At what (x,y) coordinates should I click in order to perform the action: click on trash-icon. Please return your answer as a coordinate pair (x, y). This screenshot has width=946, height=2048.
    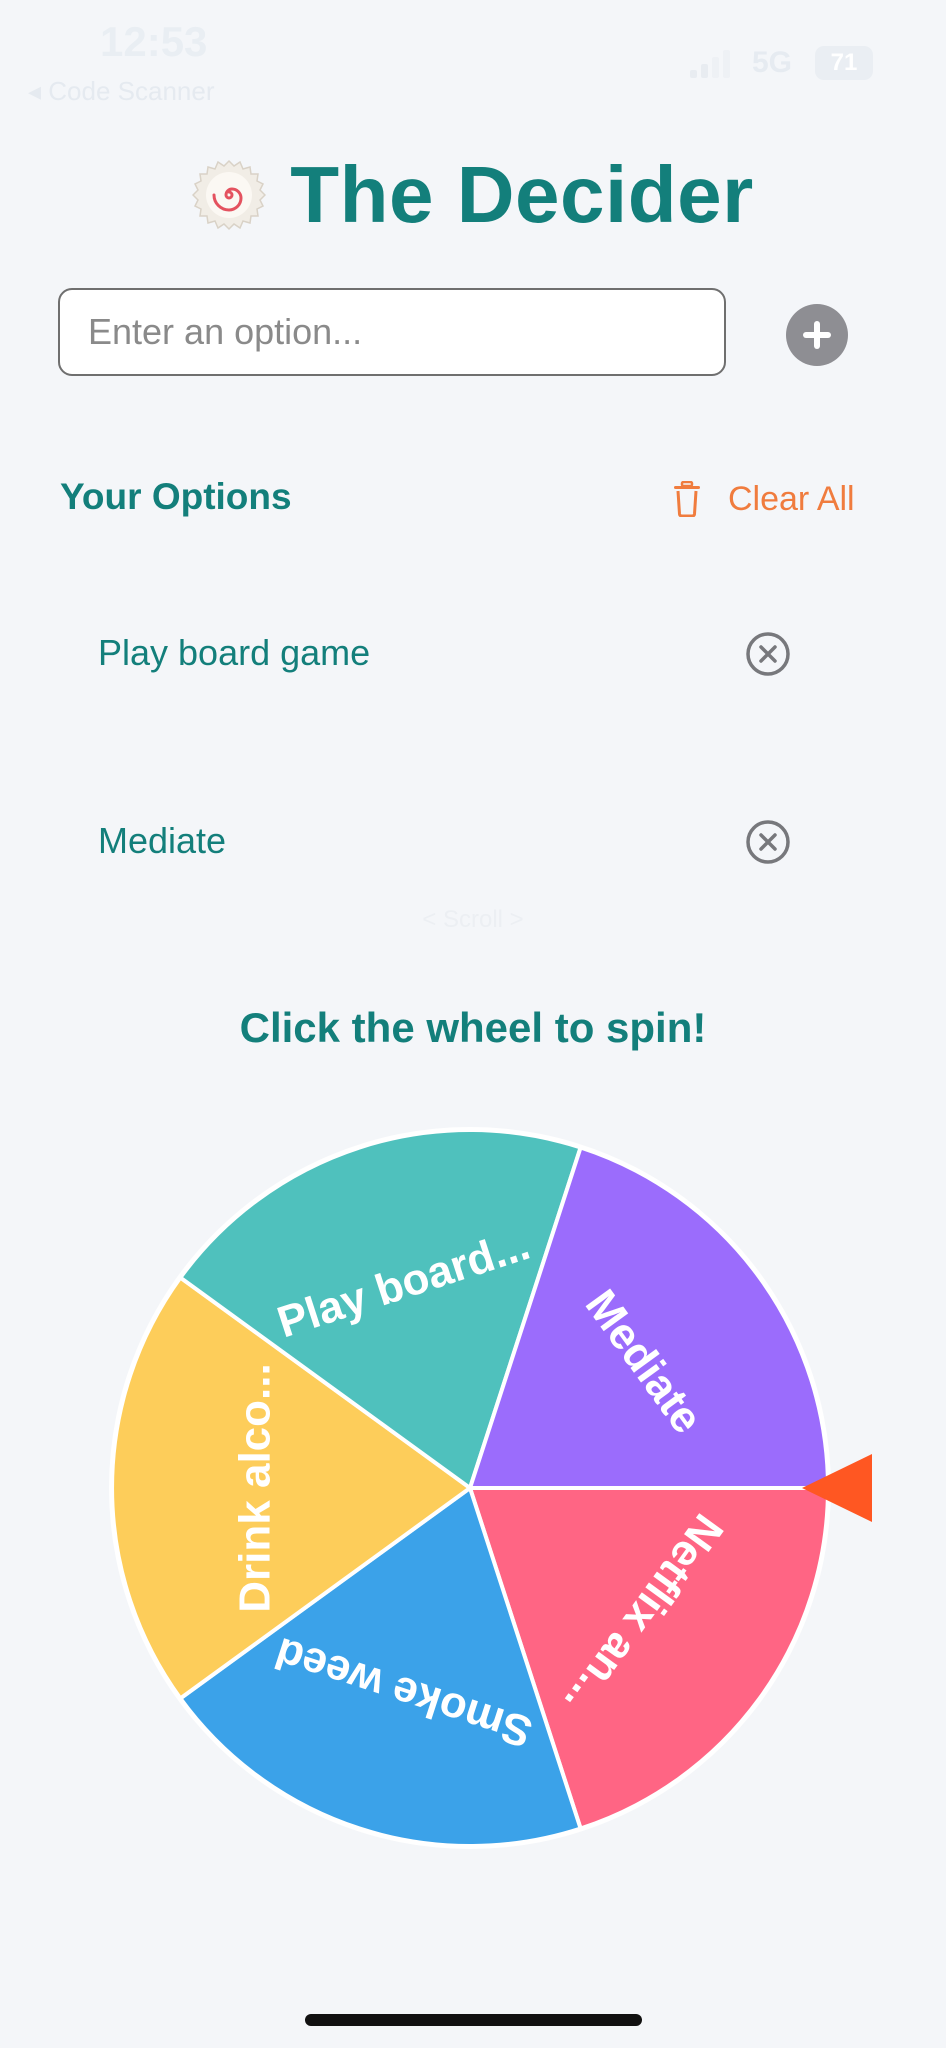
    Looking at the image, I should click on (687, 499).